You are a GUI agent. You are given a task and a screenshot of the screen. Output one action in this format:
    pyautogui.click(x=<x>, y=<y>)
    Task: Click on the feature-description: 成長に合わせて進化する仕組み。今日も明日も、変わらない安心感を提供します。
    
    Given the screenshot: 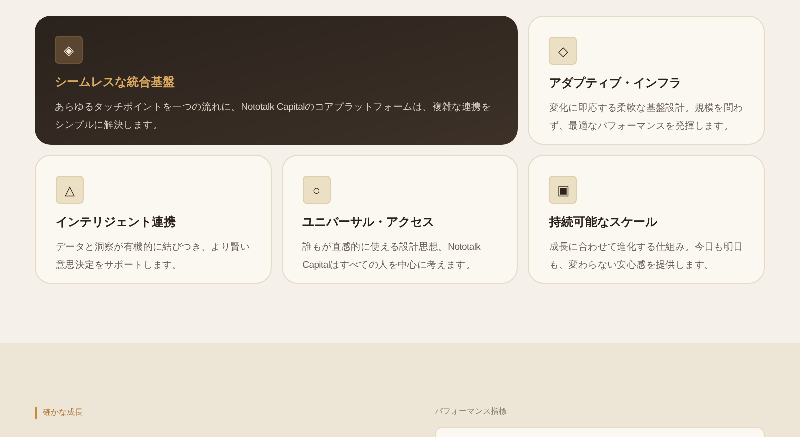 What is the action you would take?
    pyautogui.click(x=646, y=257)
    